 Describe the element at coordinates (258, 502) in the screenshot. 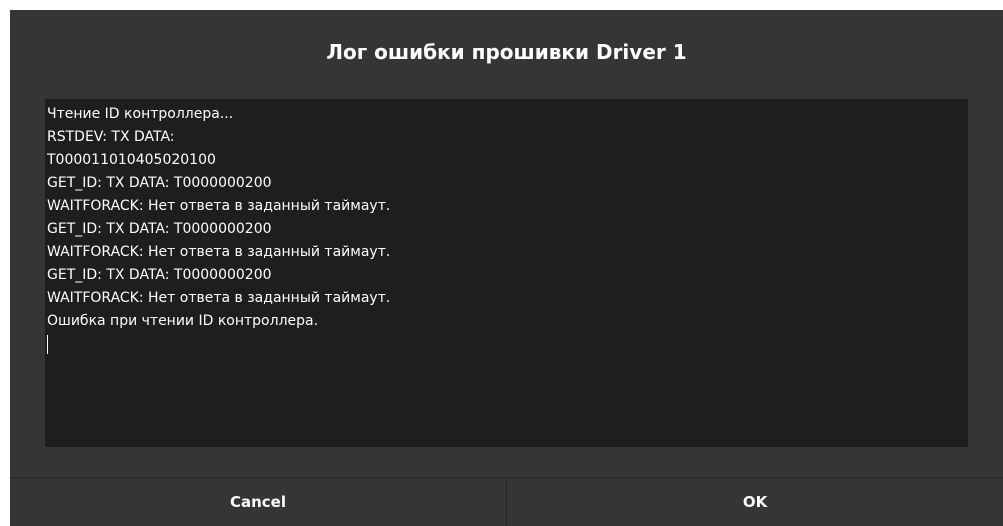

I see `cancel-button: Cancel` at that location.